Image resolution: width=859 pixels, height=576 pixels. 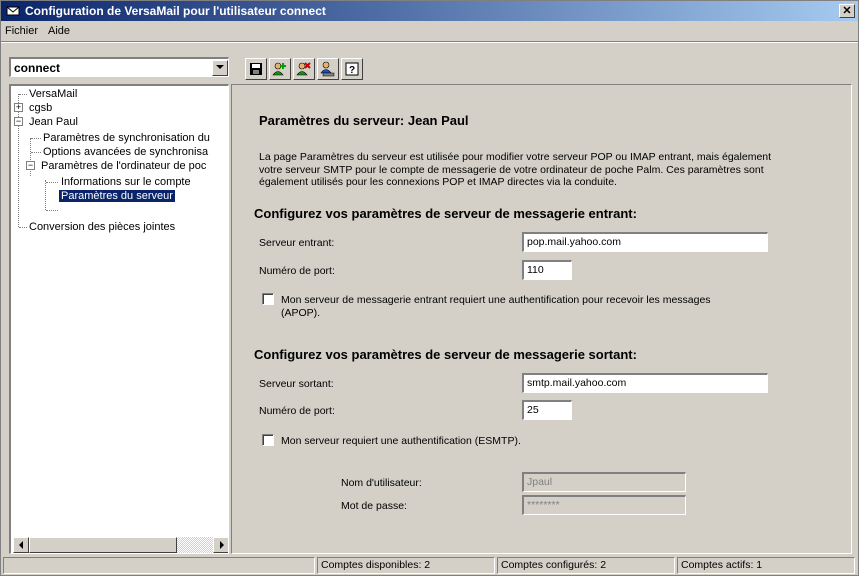 What do you see at coordinates (53, 94) in the screenshot?
I see `tree-item-versamail: VersaMail` at bounding box center [53, 94].